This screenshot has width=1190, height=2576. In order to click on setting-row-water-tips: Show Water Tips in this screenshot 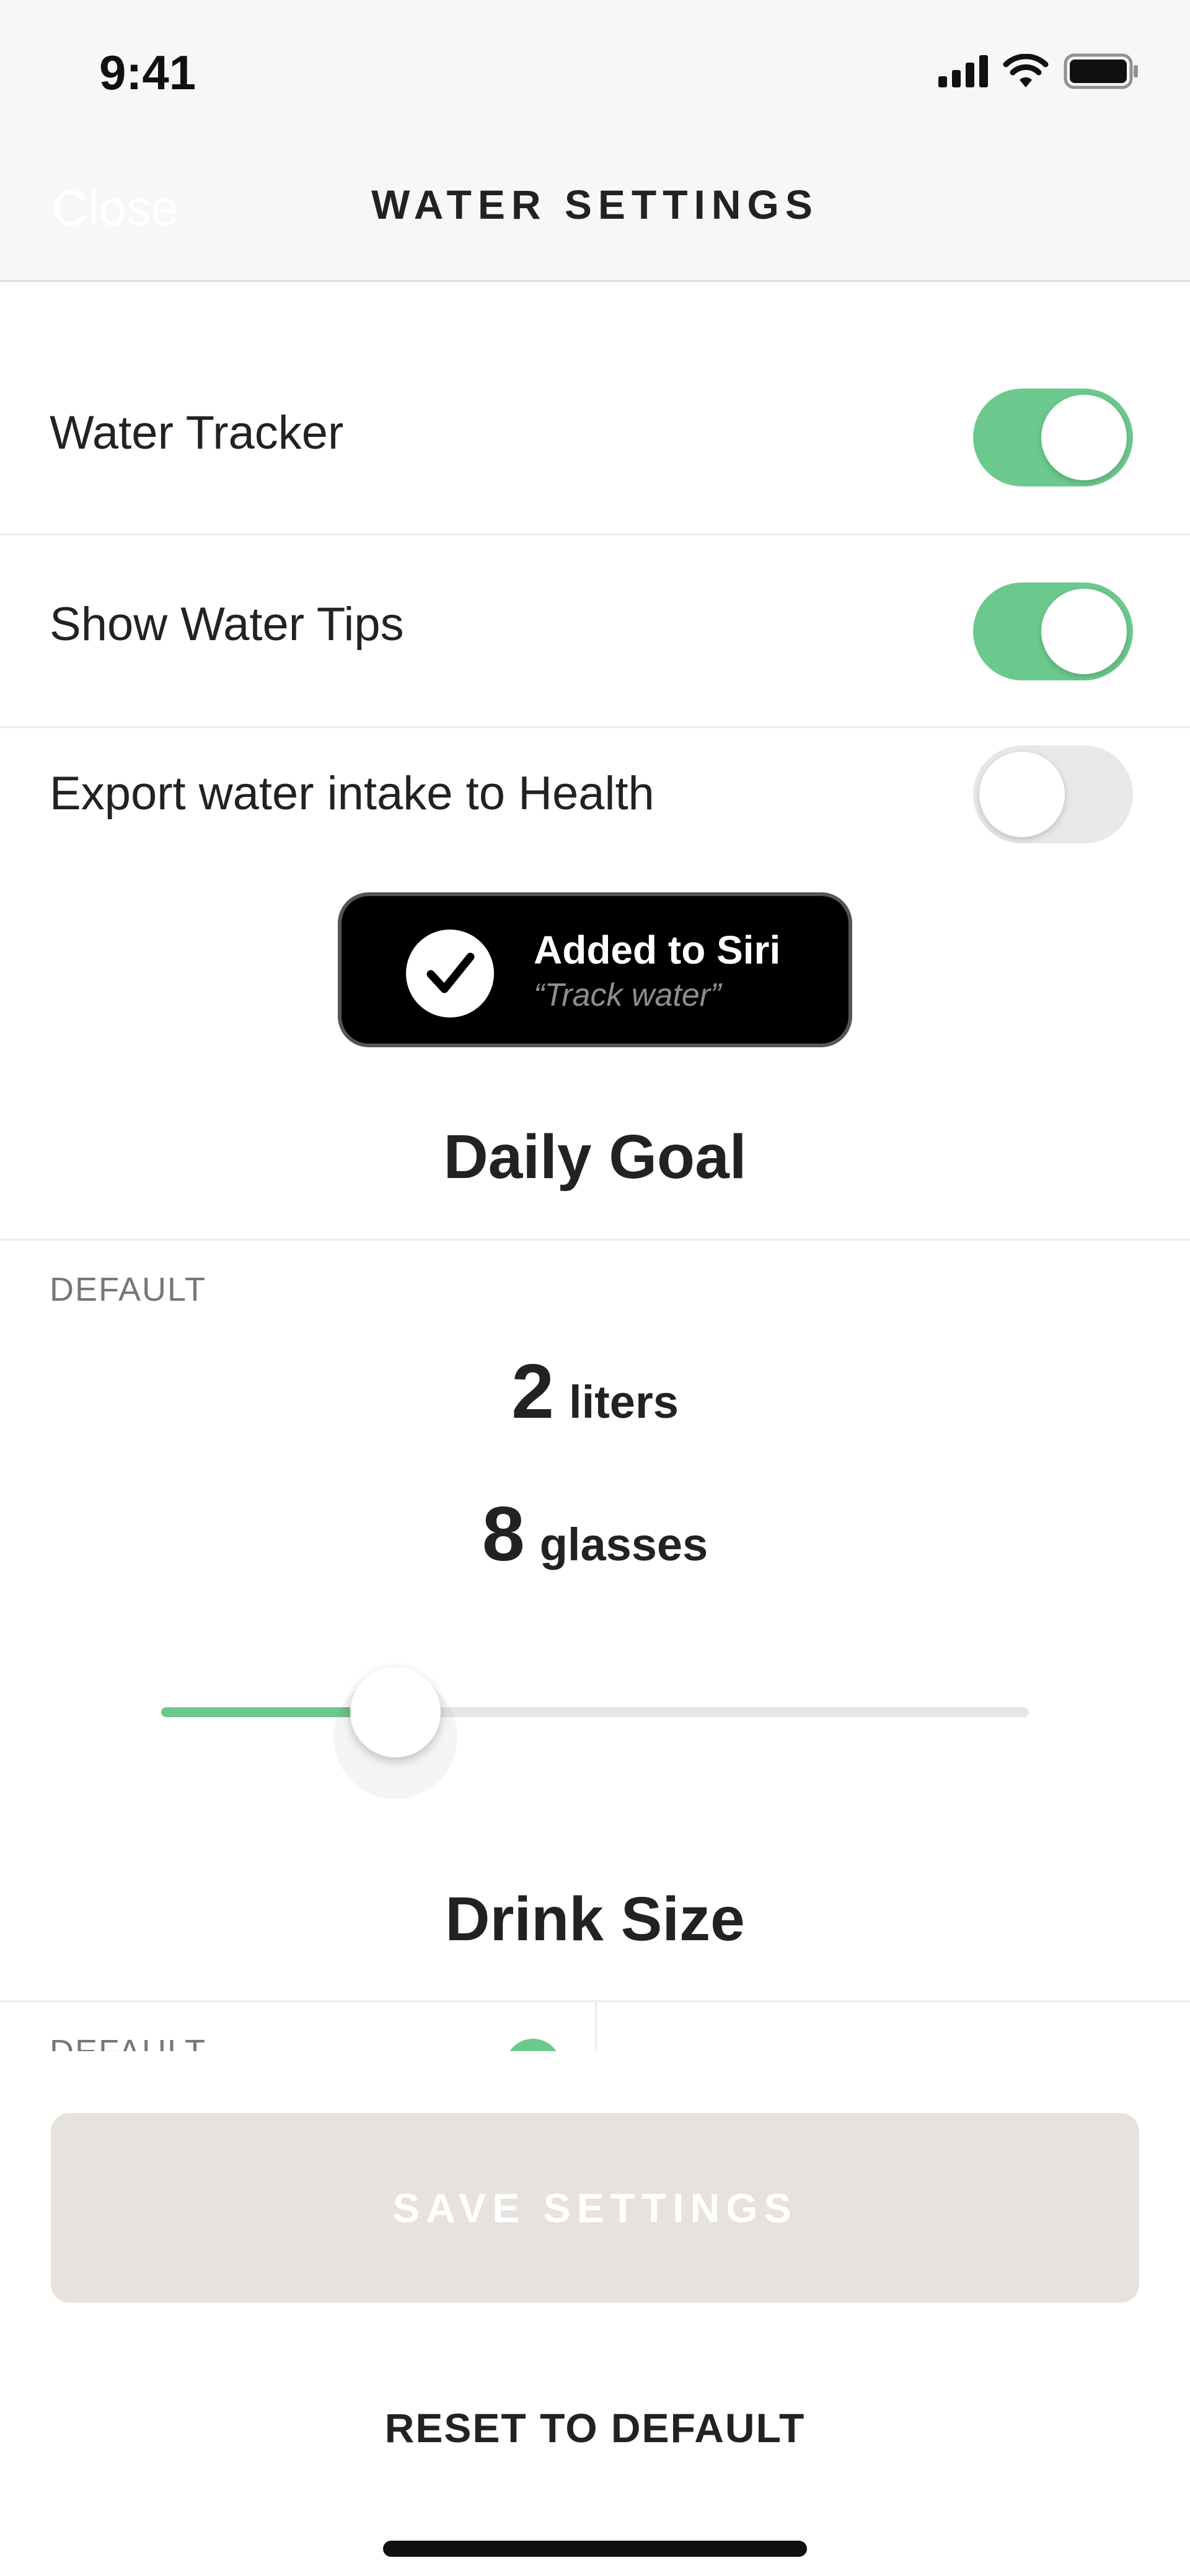, I will do `click(595, 631)`.